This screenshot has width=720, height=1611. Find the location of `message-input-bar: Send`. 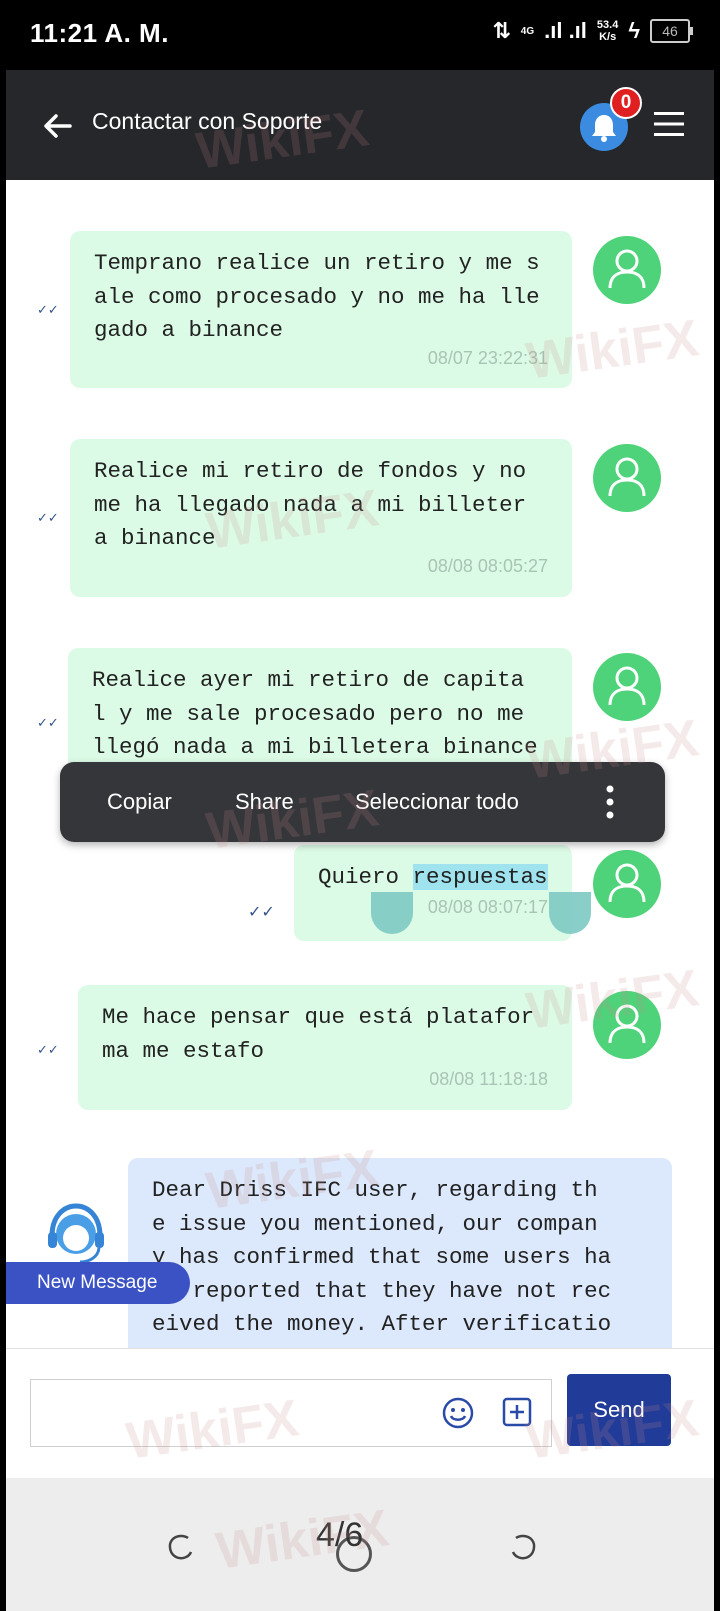

message-input-bar: Send is located at coordinates (360, 1413).